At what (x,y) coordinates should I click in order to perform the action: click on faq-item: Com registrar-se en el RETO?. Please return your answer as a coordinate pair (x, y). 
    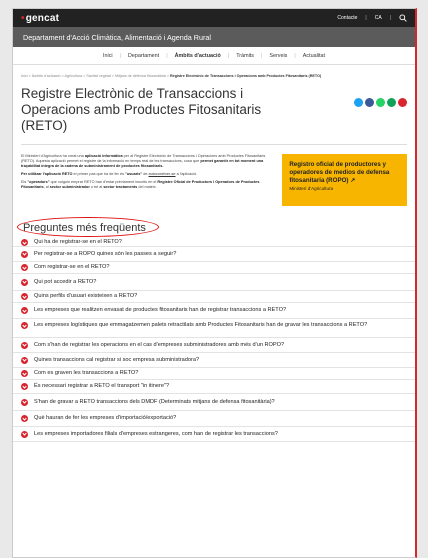
    Looking at the image, I should click on (214, 268).